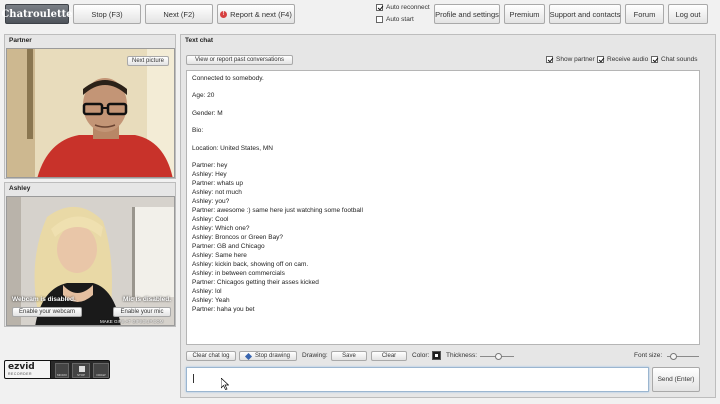 The width and height of the screenshot is (720, 404). Describe the element at coordinates (232, 148) in the screenshot. I see `partner-location: Location: United States, MN` at that location.